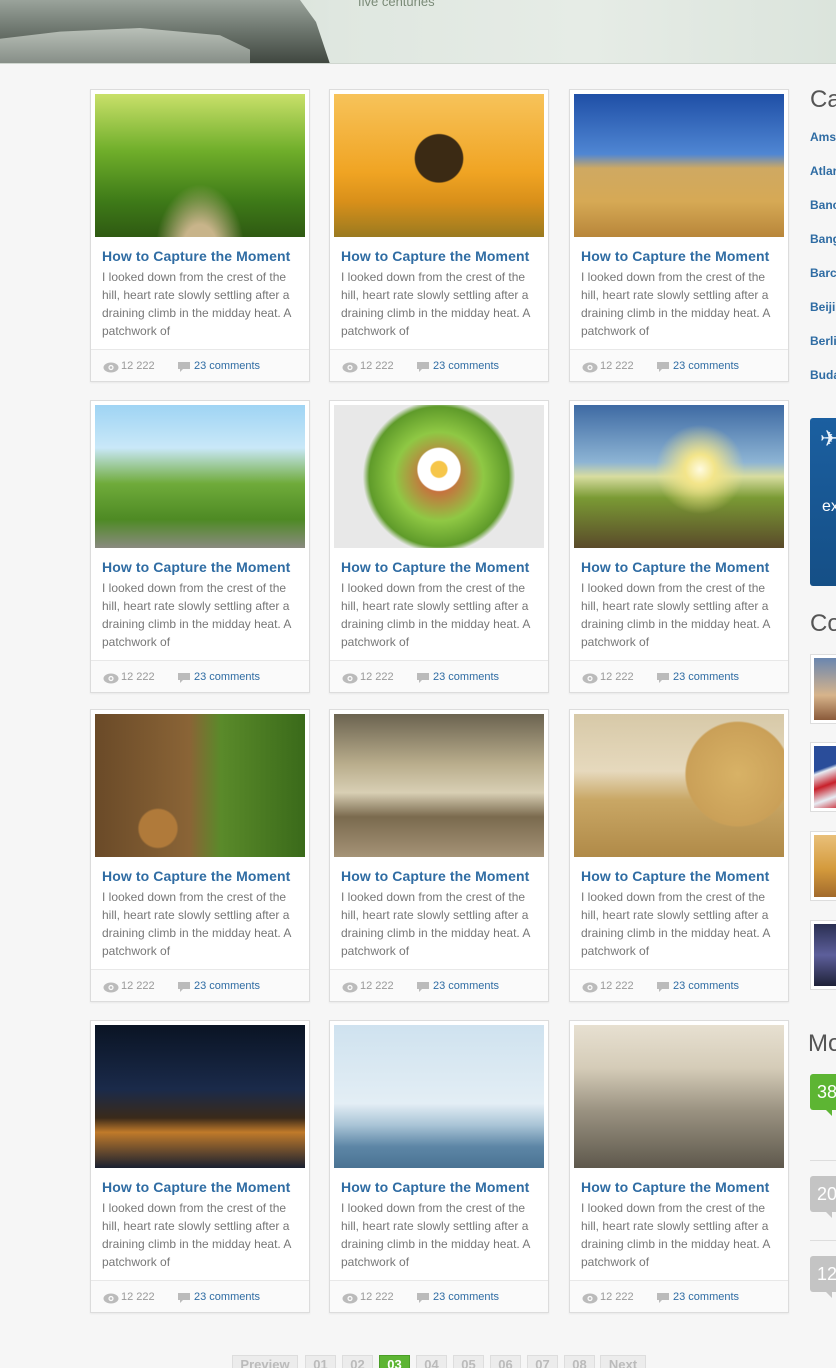  What do you see at coordinates (823, 273) in the screenshot?
I see `category-link: Barc` at bounding box center [823, 273].